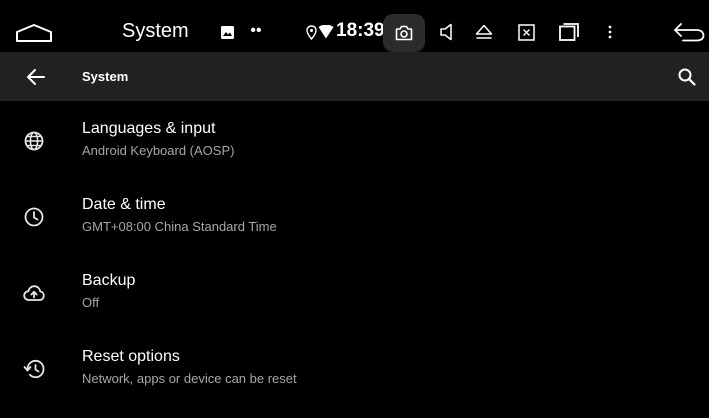 This screenshot has height=418, width=709. I want to click on eject-icon, so click(484, 31).